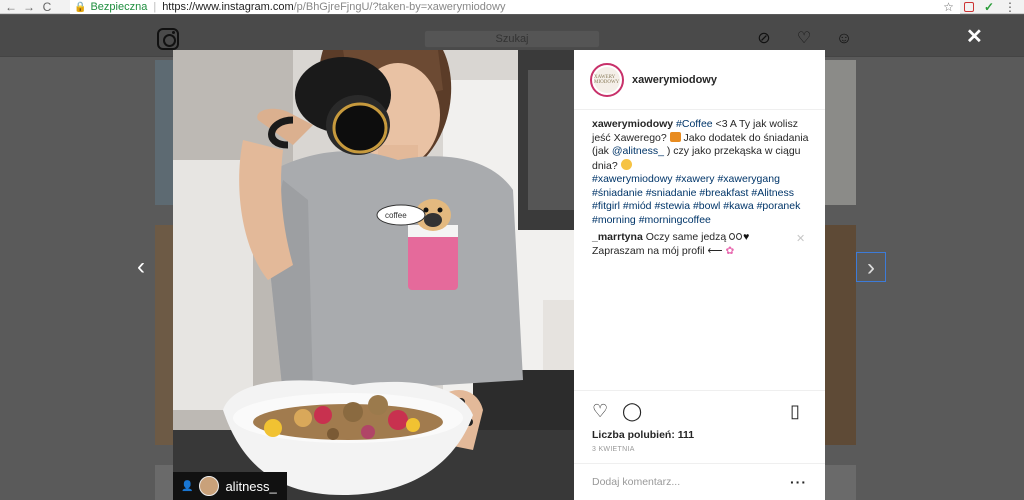 The image size is (1024, 500). What do you see at coordinates (602, 411) in the screenshot?
I see `like-heart-icon: ♡` at bounding box center [602, 411].